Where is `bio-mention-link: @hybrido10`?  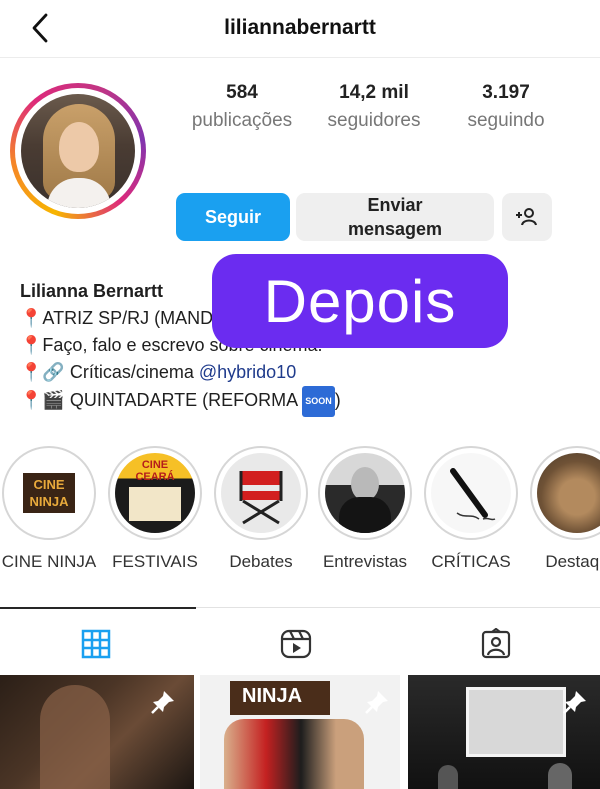 bio-mention-link: @hybrido10 is located at coordinates (247, 372).